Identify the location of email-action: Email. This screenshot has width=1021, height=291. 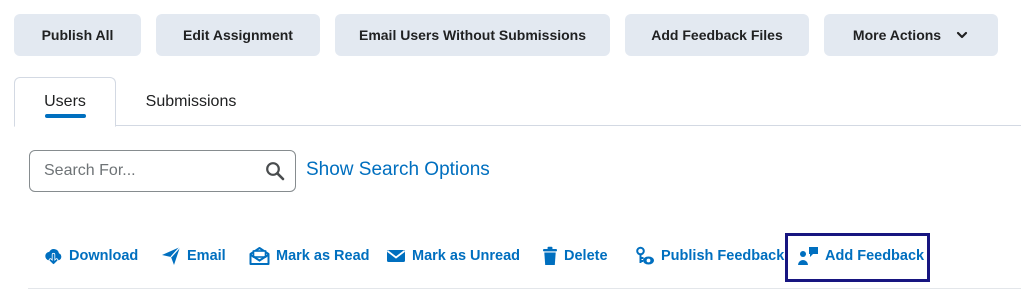
(193, 256).